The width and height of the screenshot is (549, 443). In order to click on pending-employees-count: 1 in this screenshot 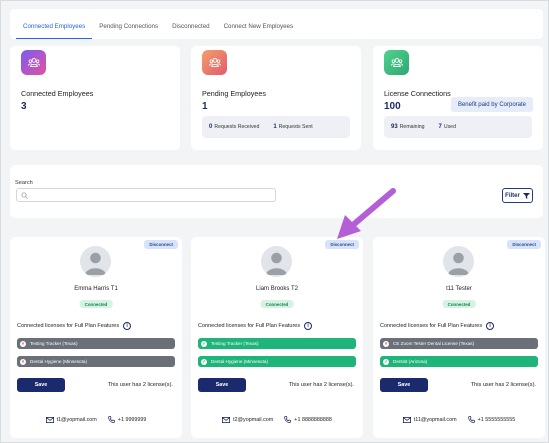, I will do `click(205, 106)`.